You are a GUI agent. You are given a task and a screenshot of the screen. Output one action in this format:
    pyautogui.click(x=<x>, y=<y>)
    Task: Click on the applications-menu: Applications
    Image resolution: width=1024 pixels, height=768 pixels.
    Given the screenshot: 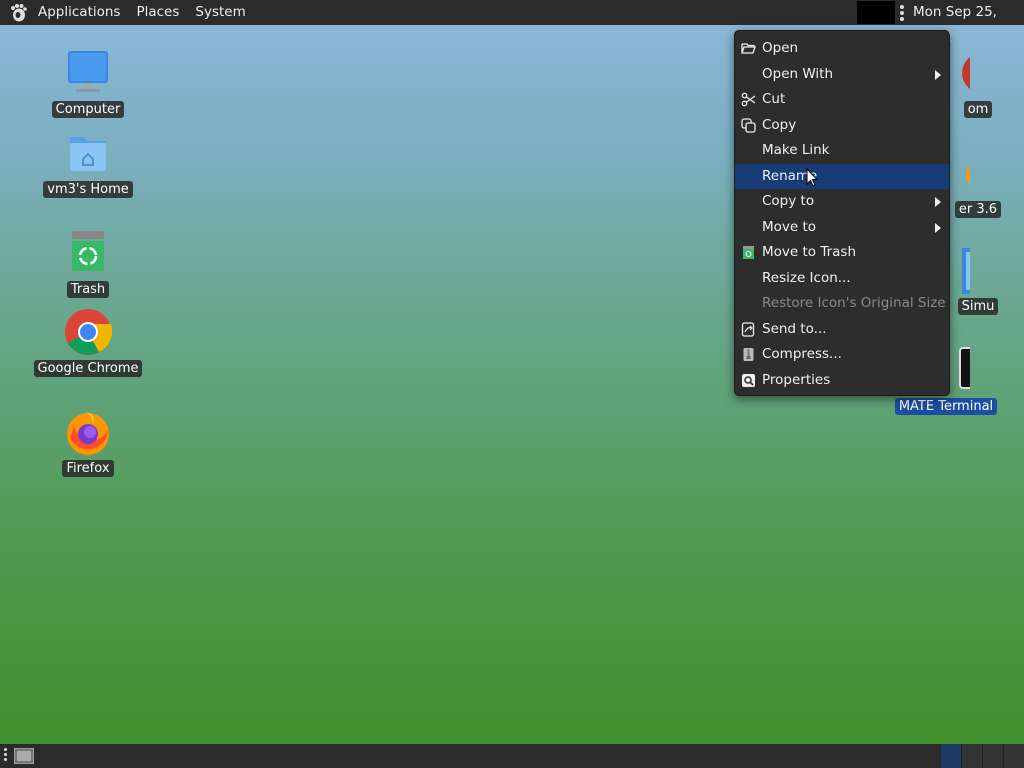 What is the action you would take?
    pyautogui.click(x=79, y=12)
    